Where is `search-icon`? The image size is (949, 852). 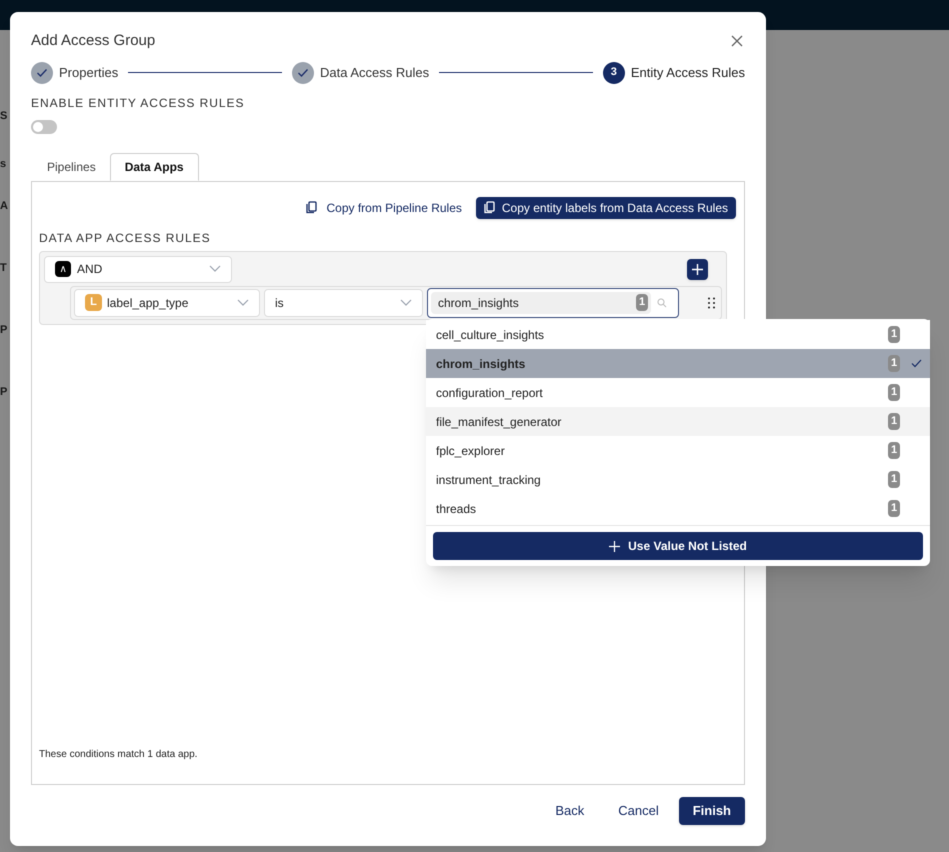 search-icon is located at coordinates (662, 303).